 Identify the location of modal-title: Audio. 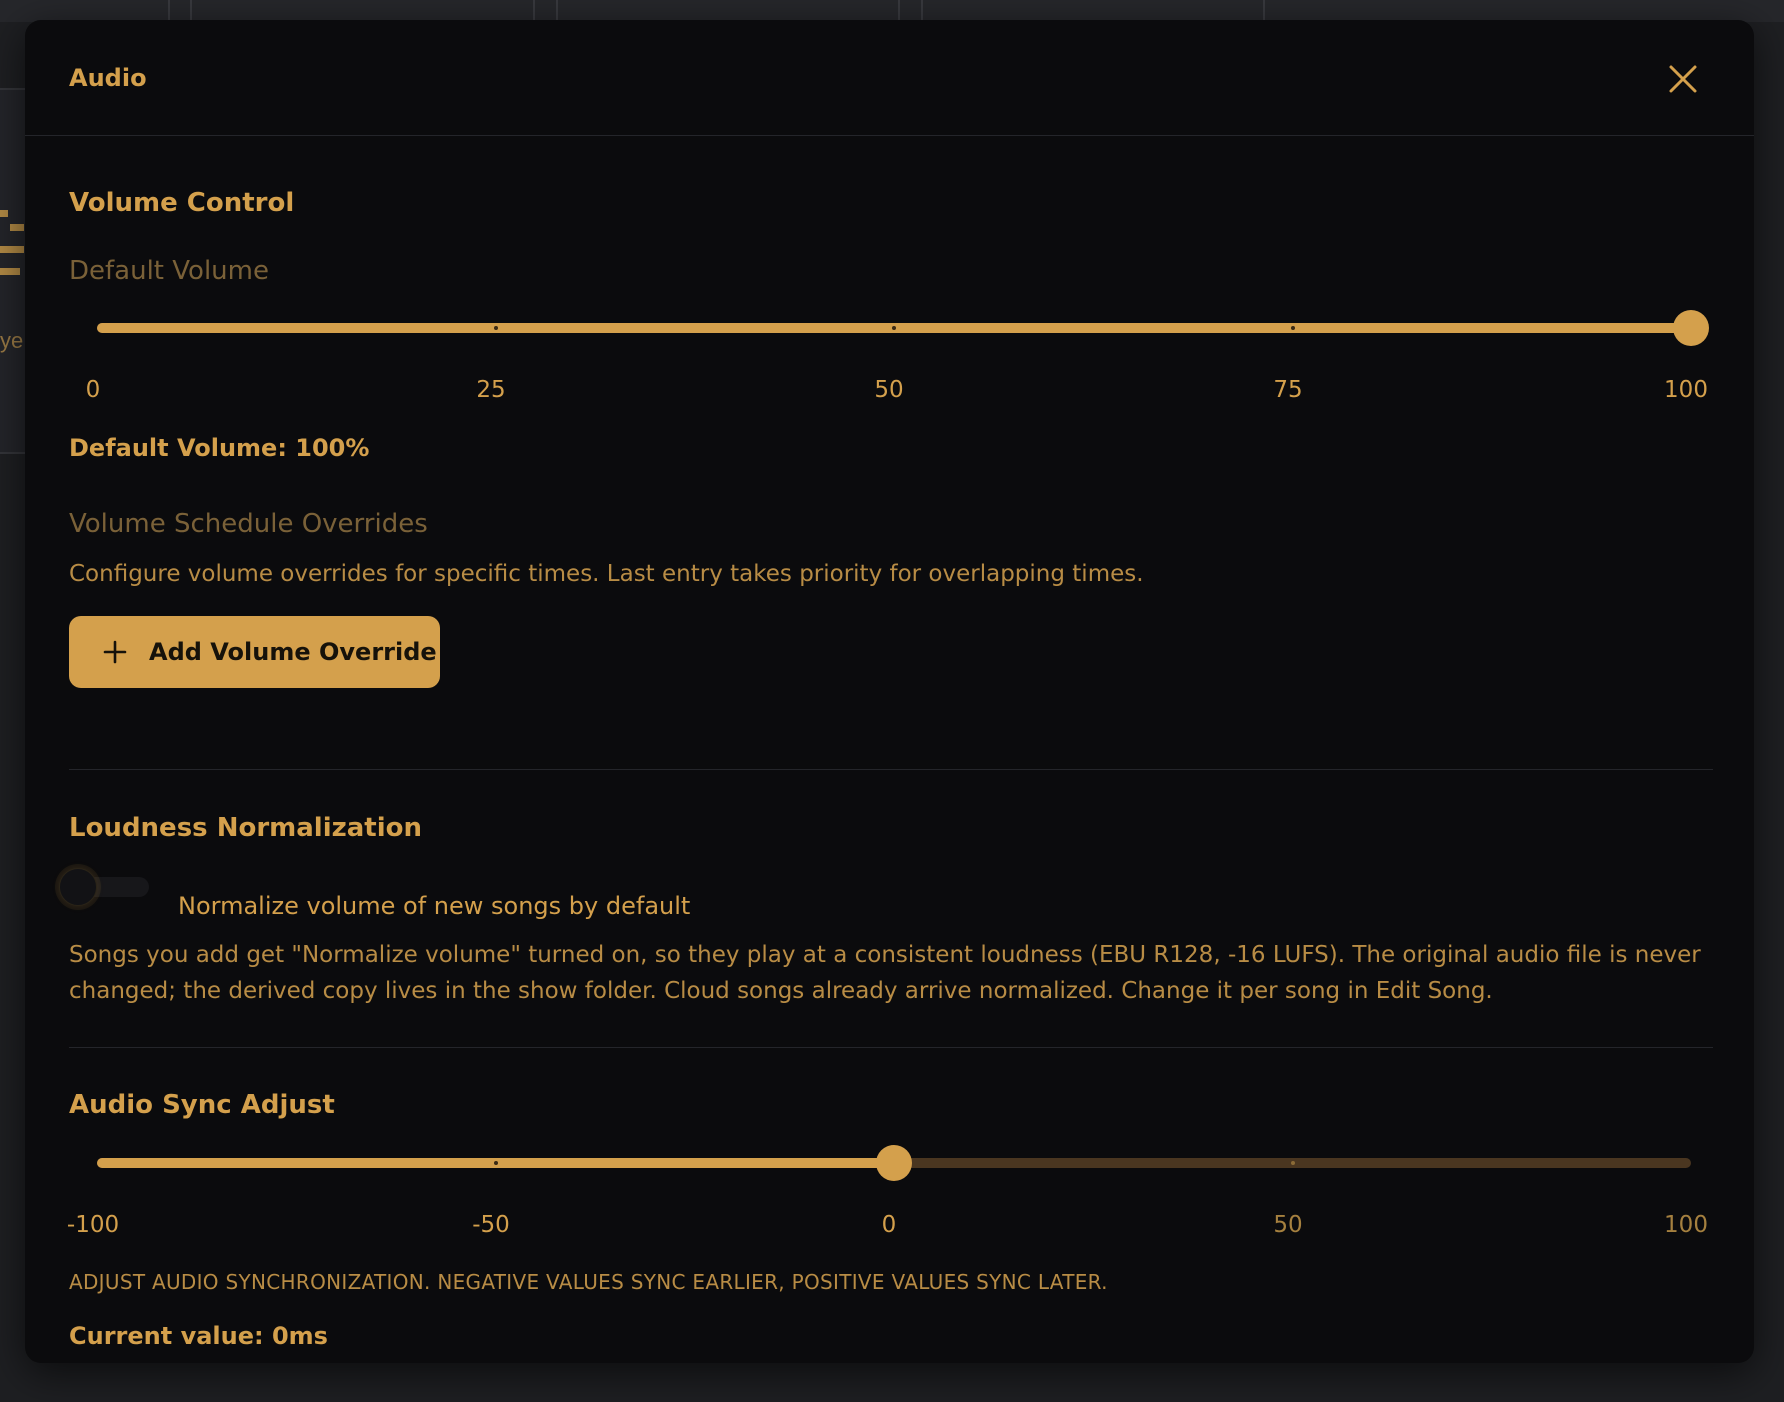
(108, 78).